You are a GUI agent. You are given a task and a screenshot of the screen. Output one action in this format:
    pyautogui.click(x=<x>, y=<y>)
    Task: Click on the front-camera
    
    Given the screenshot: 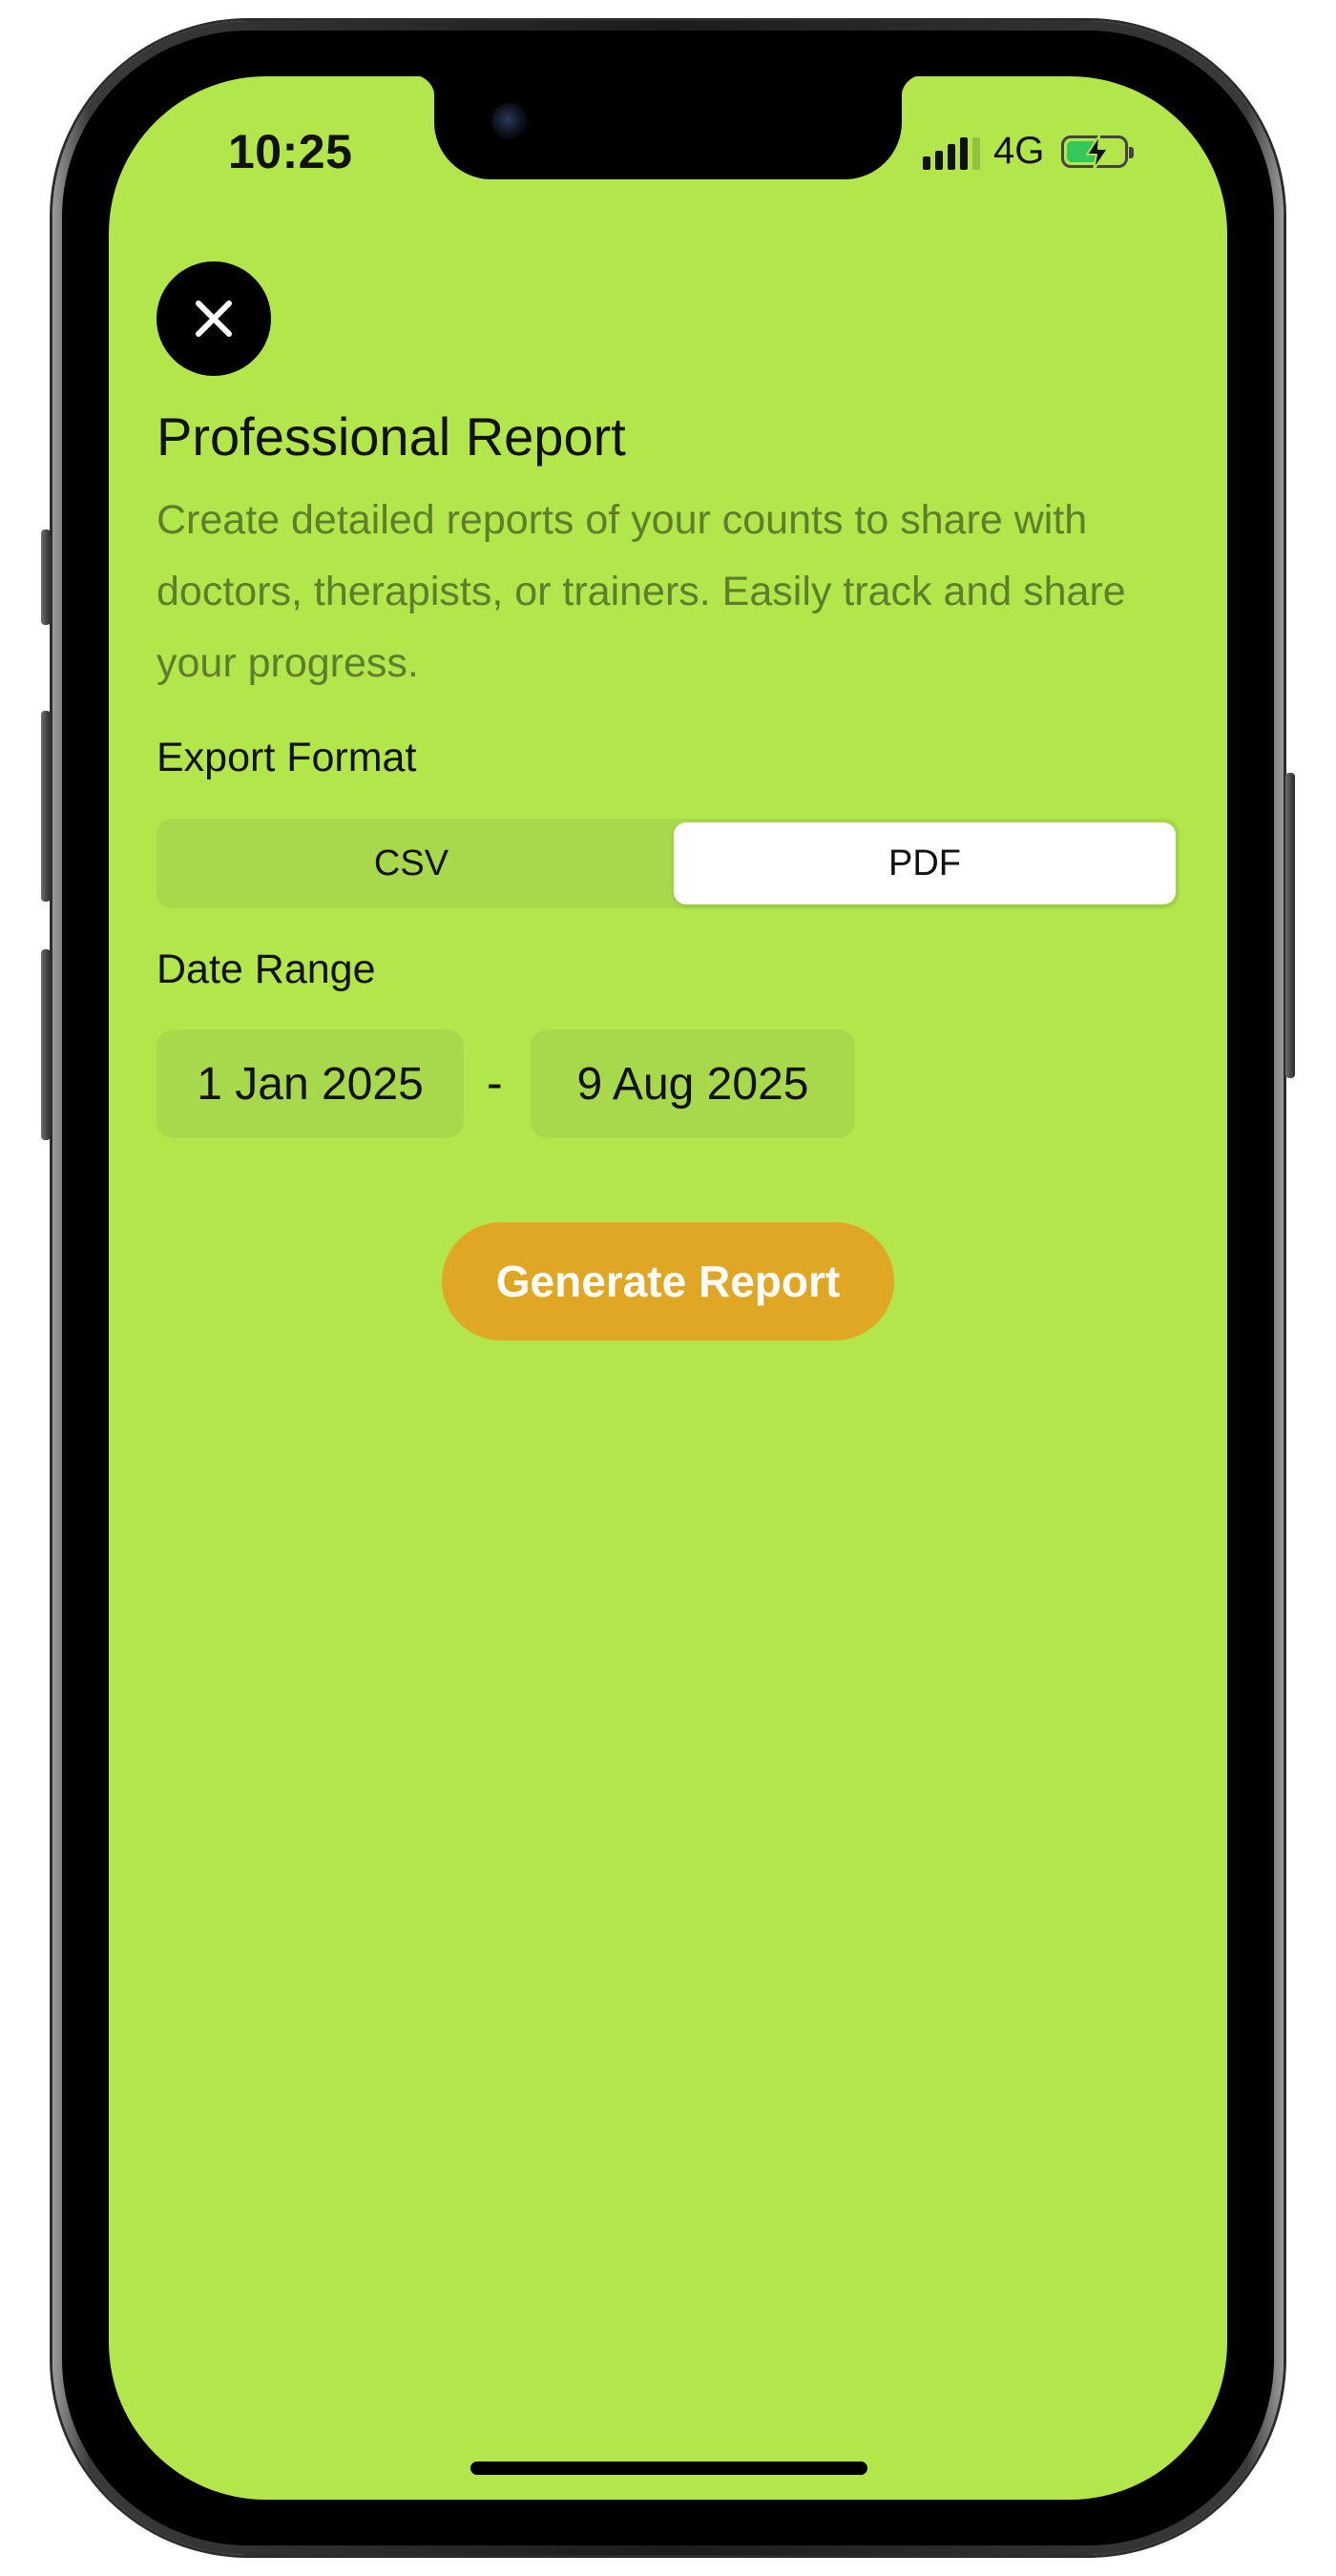 What is the action you would take?
    pyautogui.click(x=509, y=121)
    